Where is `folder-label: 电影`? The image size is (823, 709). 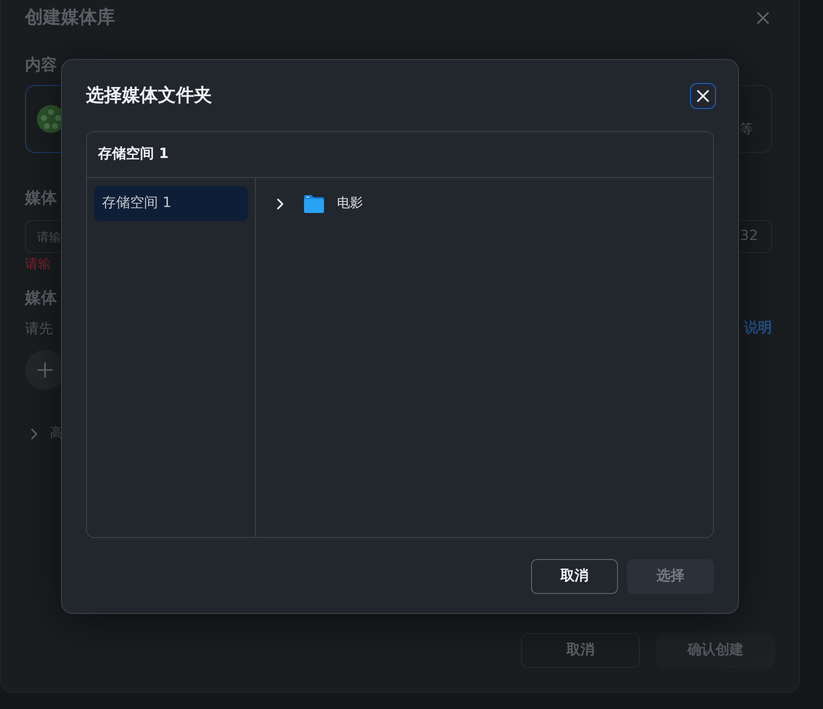 folder-label: 电影 is located at coordinates (350, 204).